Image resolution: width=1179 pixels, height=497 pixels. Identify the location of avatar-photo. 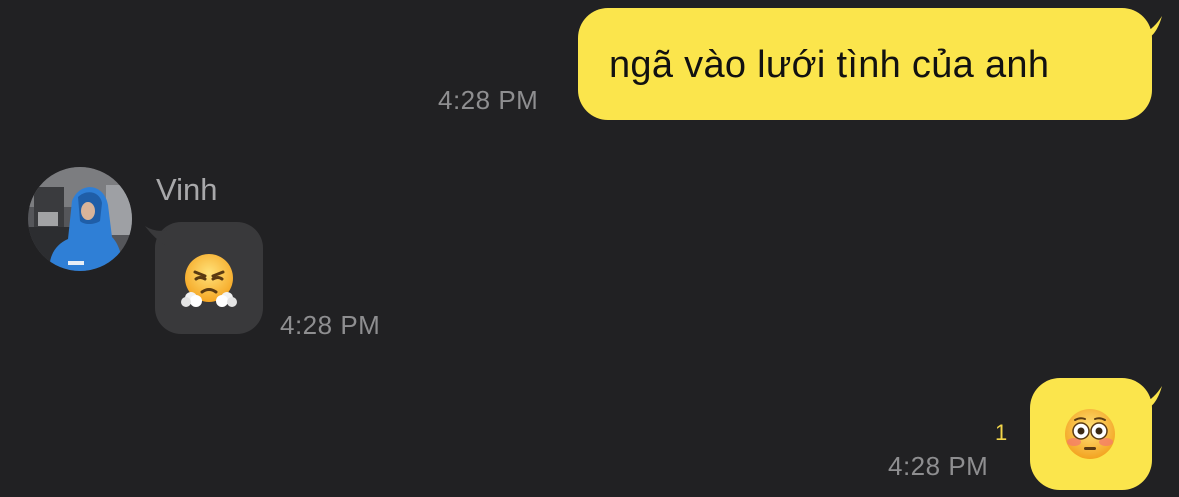
(80, 219).